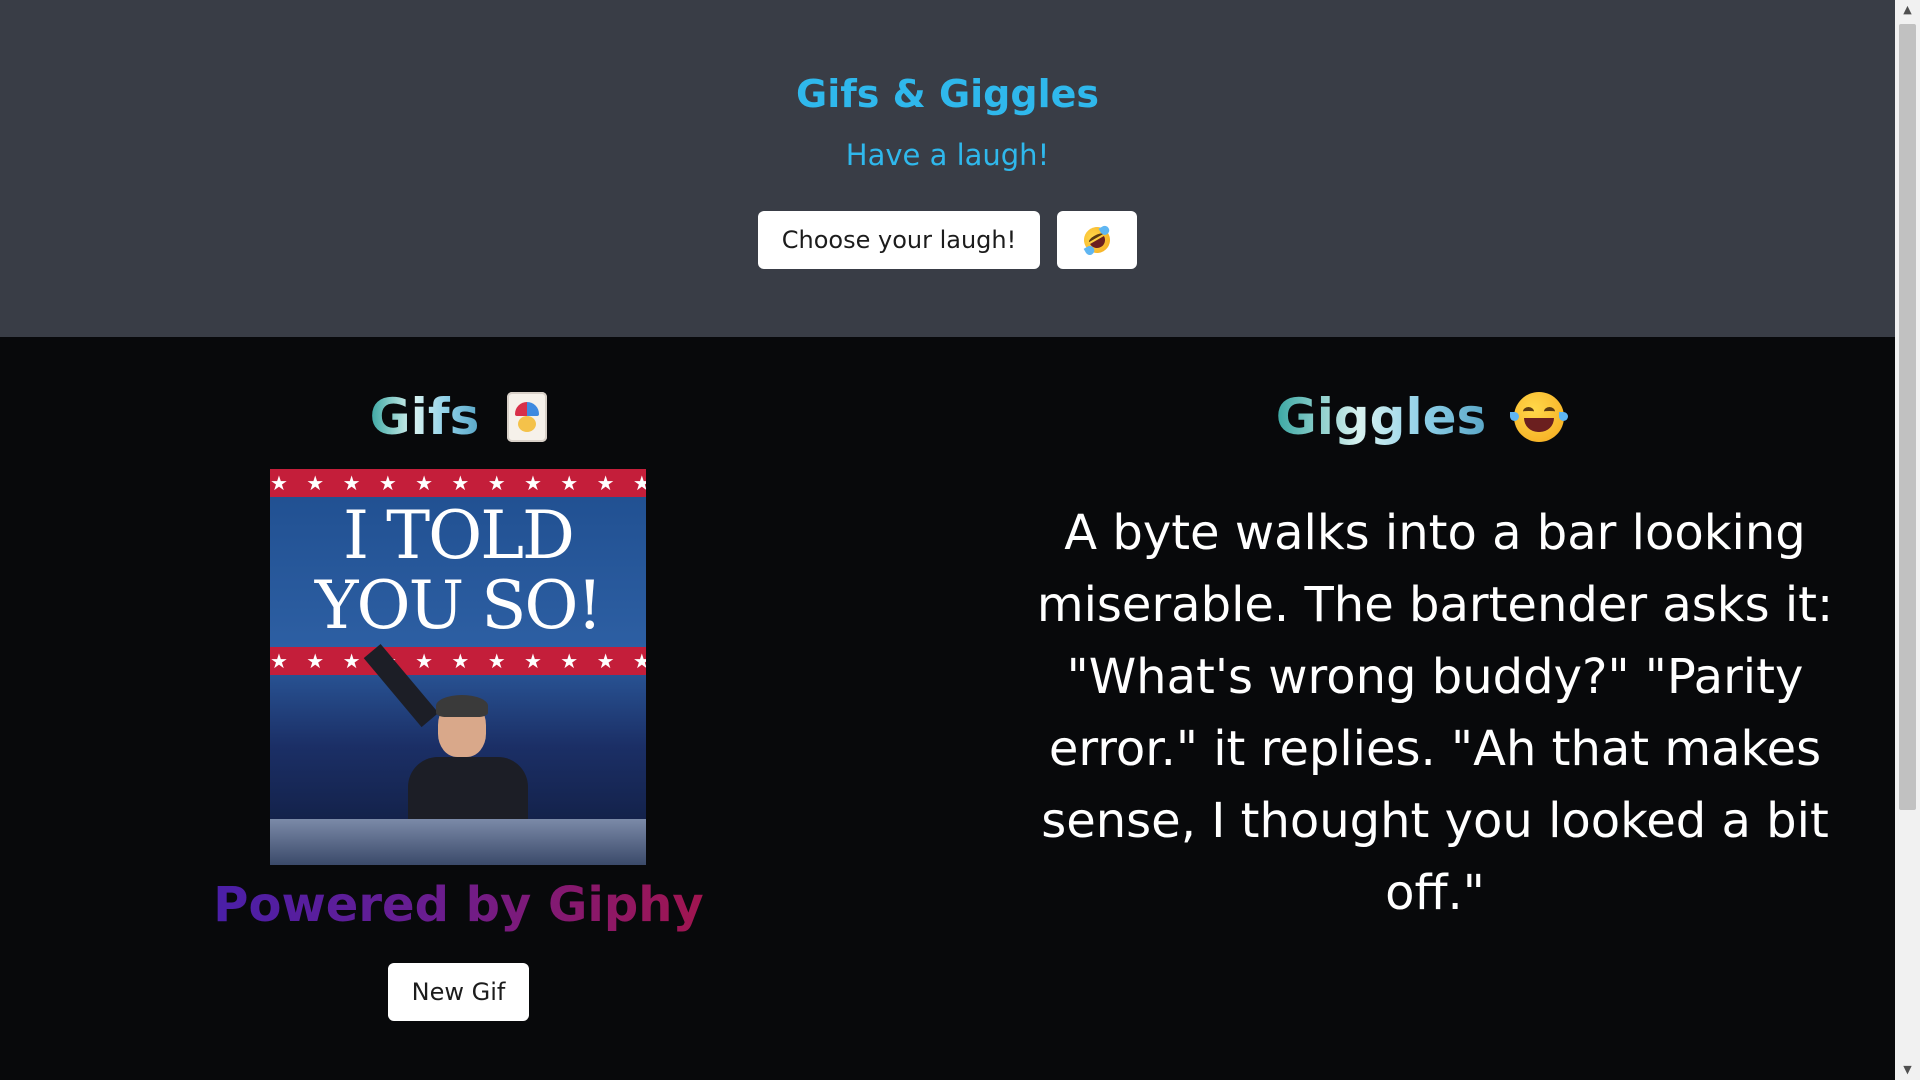 This screenshot has height=1080, width=1920. What do you see at coordinates (899, 240) in the screenshot?
I see `choose-laugh-button: Choose your laugh!` at bounding box center [899, 240].